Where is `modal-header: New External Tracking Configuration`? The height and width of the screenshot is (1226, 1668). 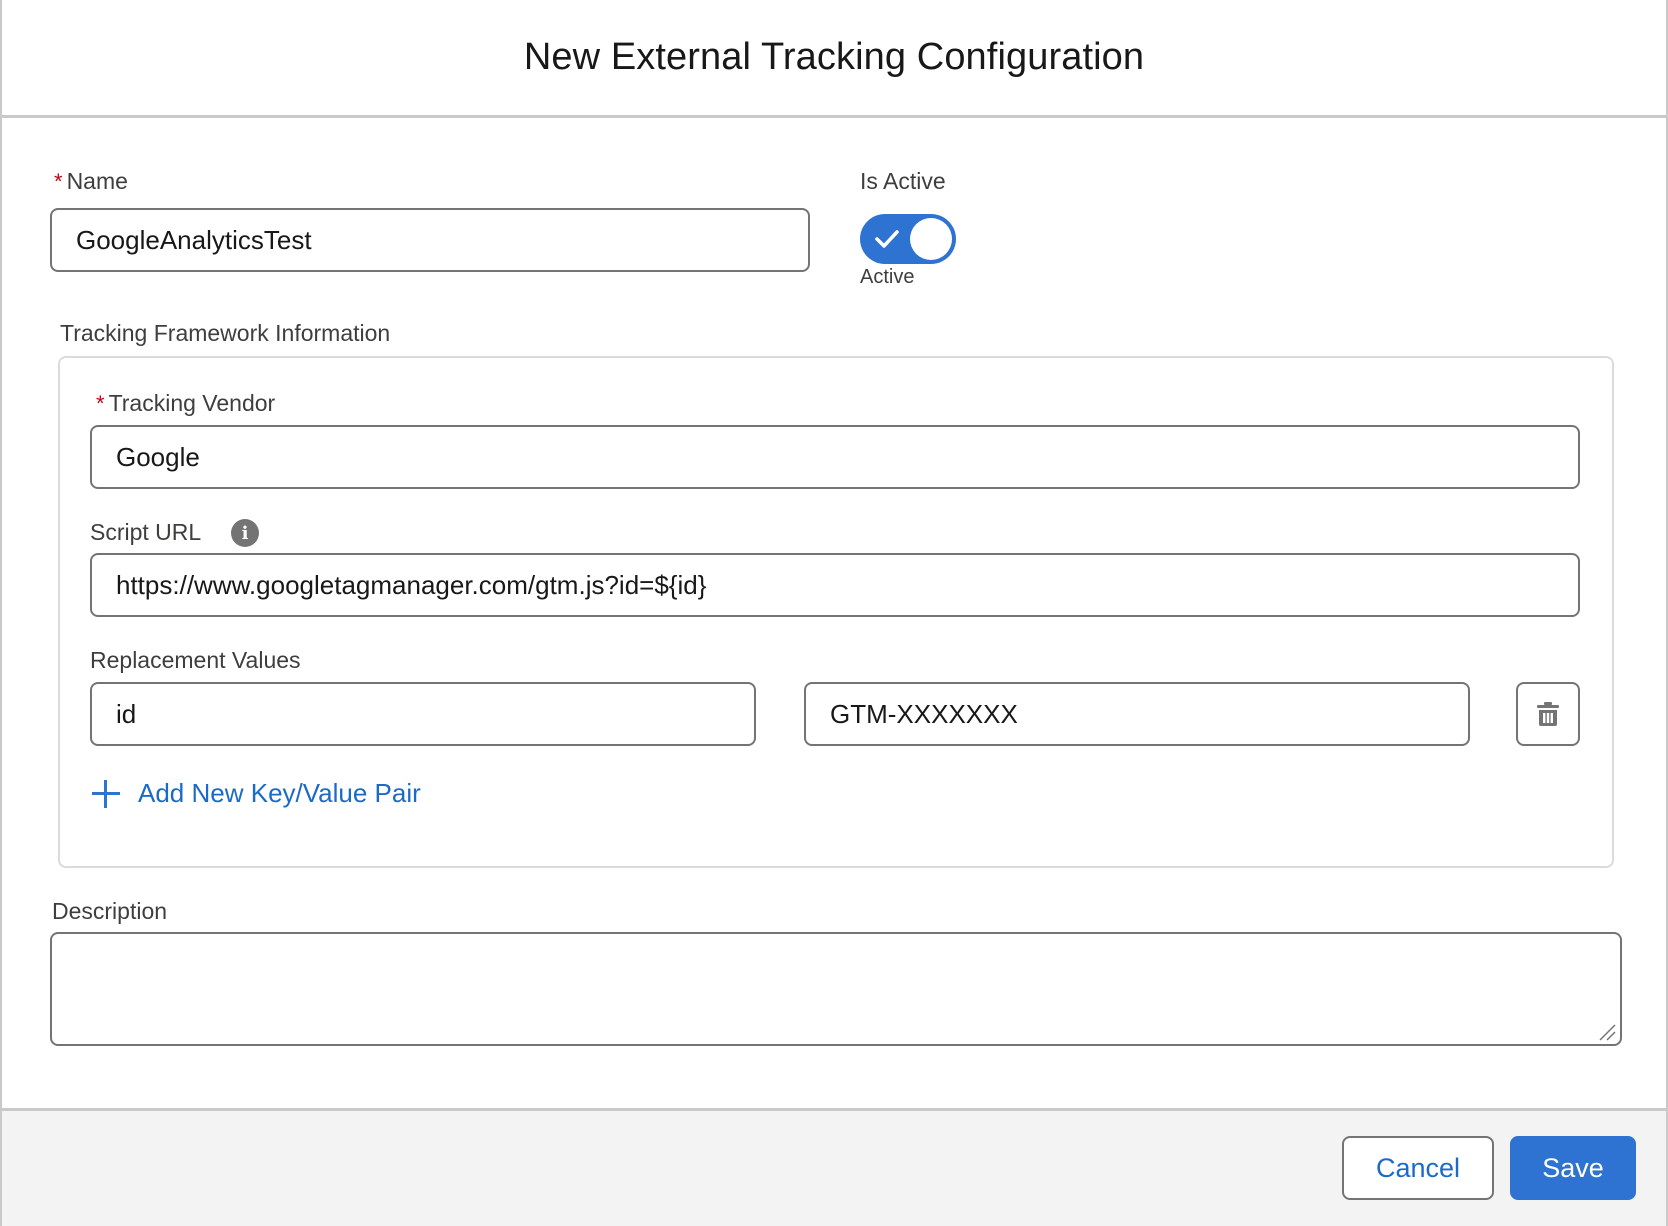
modal-header: New External Tracking Configuration is located at coordinates (834, 59).